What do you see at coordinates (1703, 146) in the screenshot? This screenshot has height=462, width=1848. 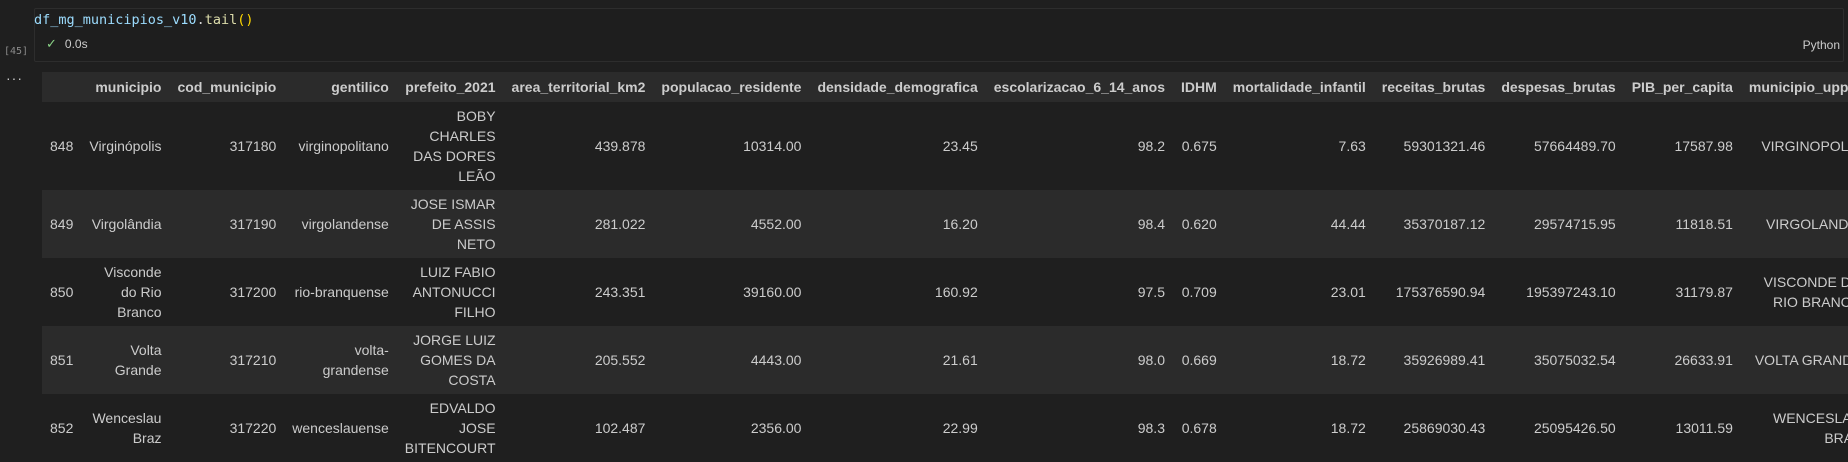 I see `table-cell: 17587.98` at bounding box center [1703, 146].